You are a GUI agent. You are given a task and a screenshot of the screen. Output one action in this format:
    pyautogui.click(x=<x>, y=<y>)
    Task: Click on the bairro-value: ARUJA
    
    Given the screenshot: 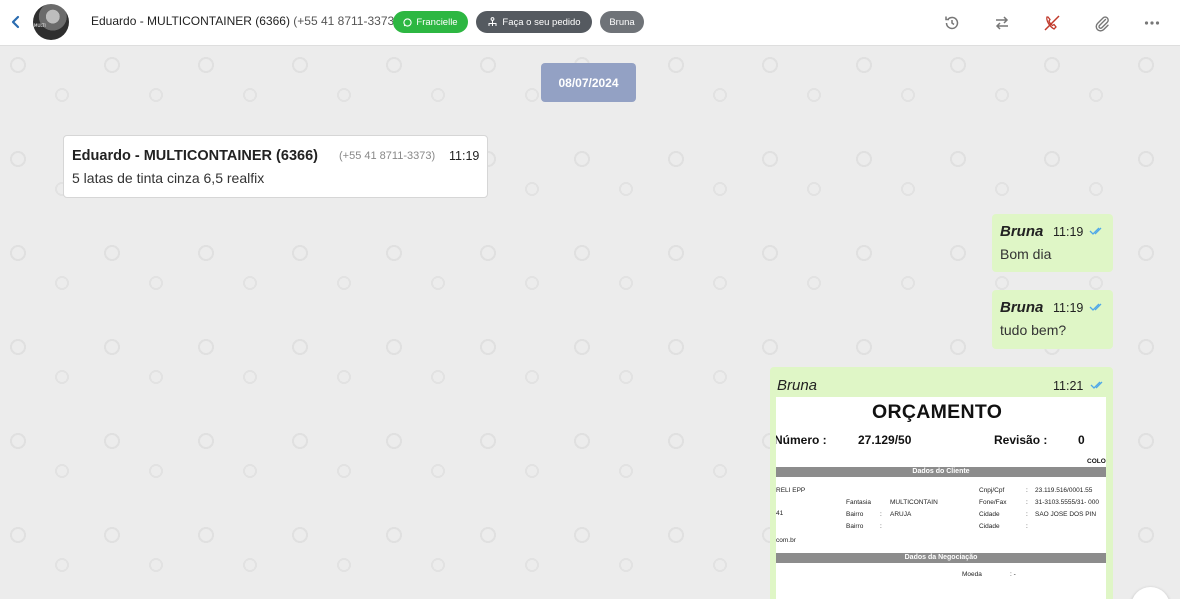 What is the action you would take?
    pyautogui.click(x=901, y=514)
    